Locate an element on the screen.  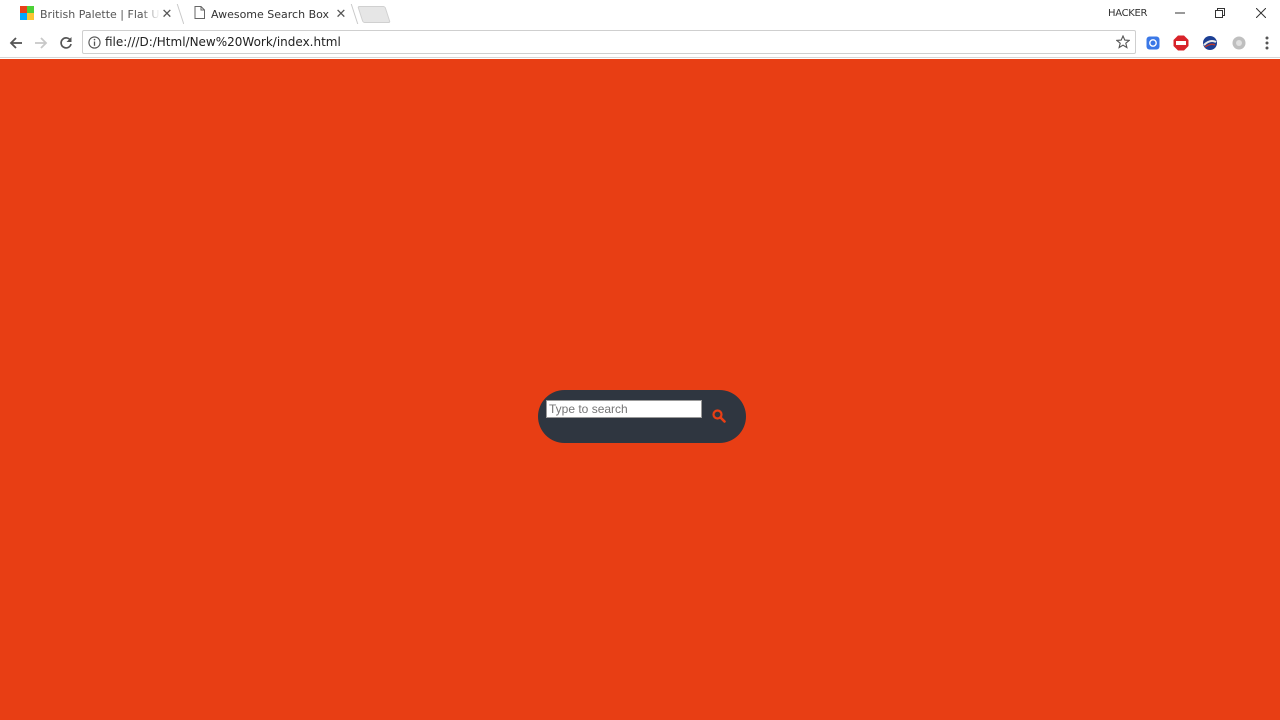
page-favicon-icon is located at coordinates (199, 14).